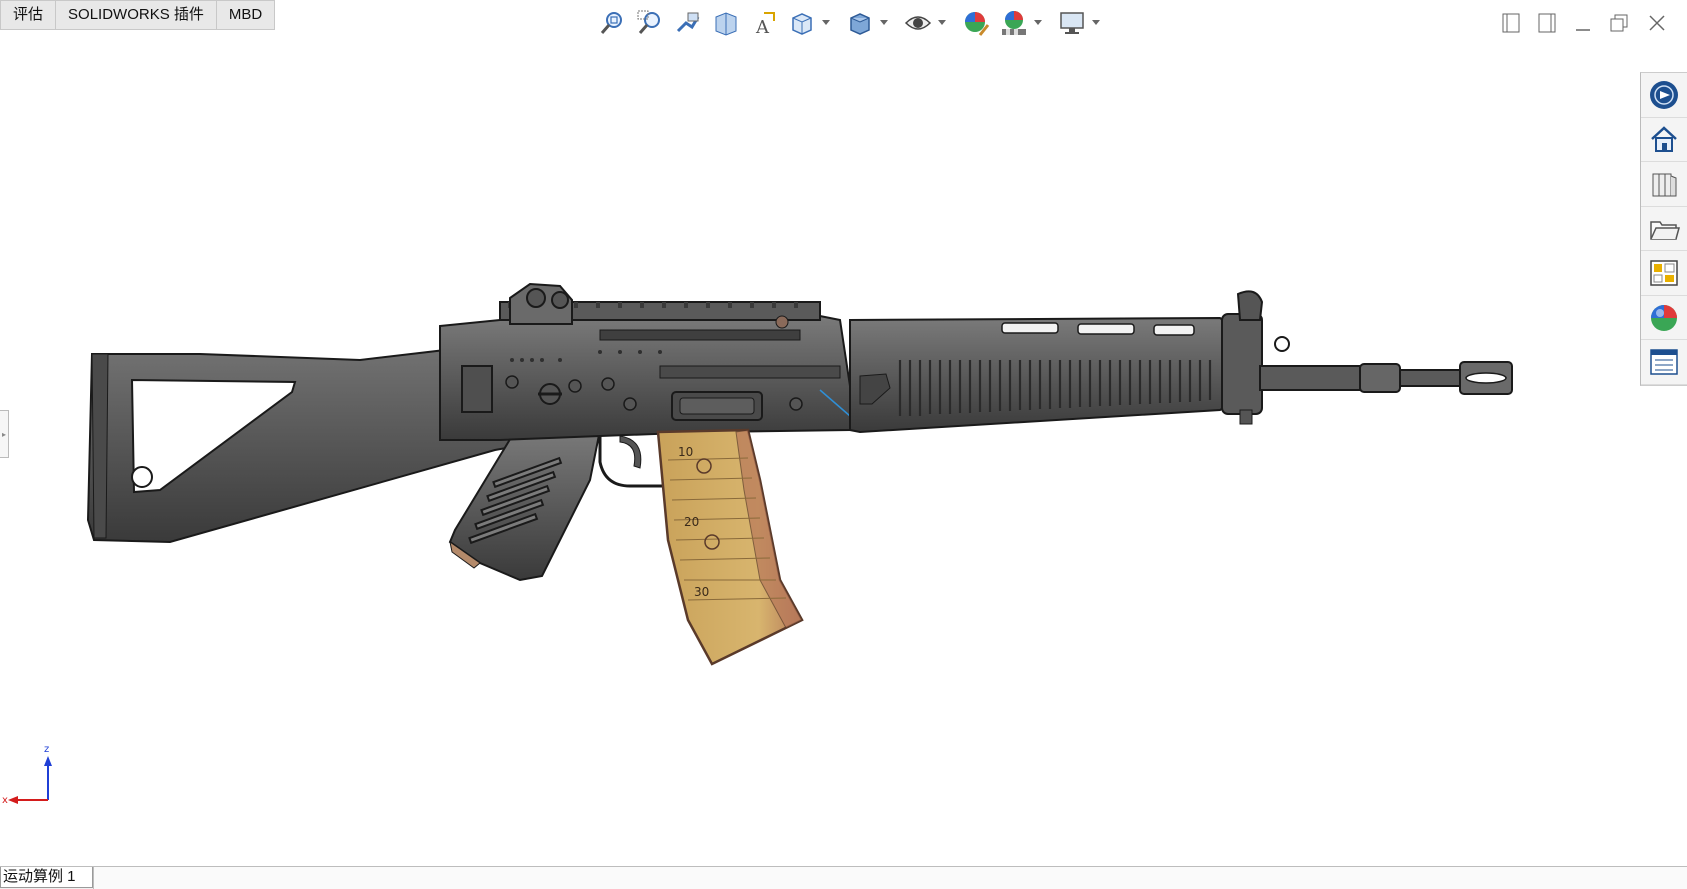 The height and width of the screenshot is (889, 1687). Describe the element at coordinates (650, 23) in the screenshot. I see `zoom-to-area-icon` at that location.